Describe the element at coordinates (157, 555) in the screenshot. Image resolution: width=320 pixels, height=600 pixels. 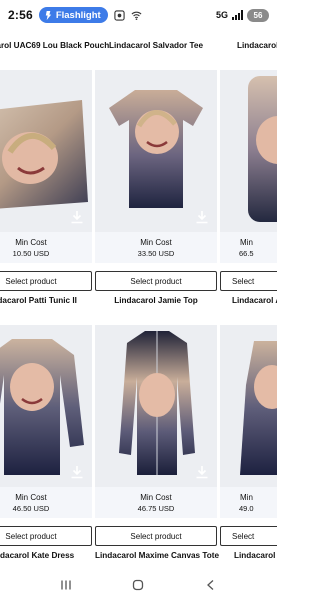
I see `product-title: Lindacarol Maxime Canvas Tote` at that location.